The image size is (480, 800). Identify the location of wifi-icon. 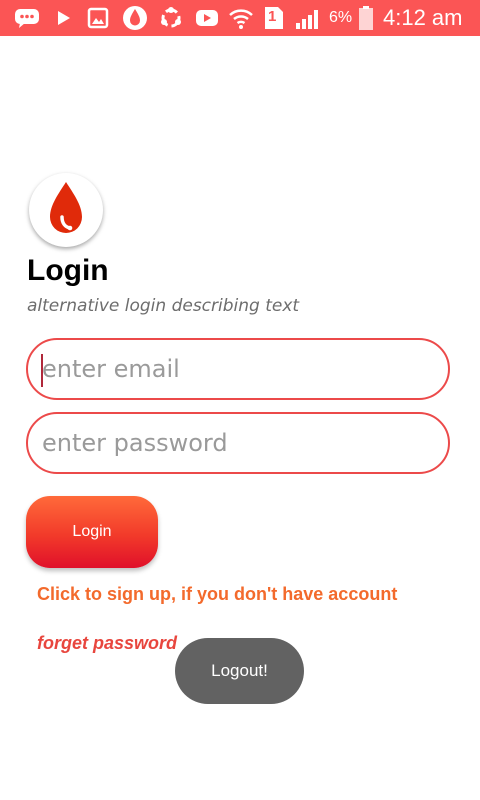
(241, 18).